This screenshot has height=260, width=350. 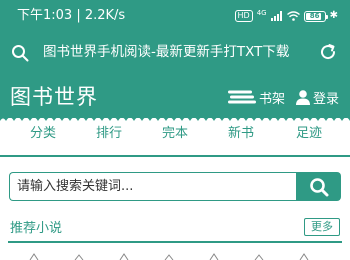 I want to click on search-button, so click(x=318, y=186).